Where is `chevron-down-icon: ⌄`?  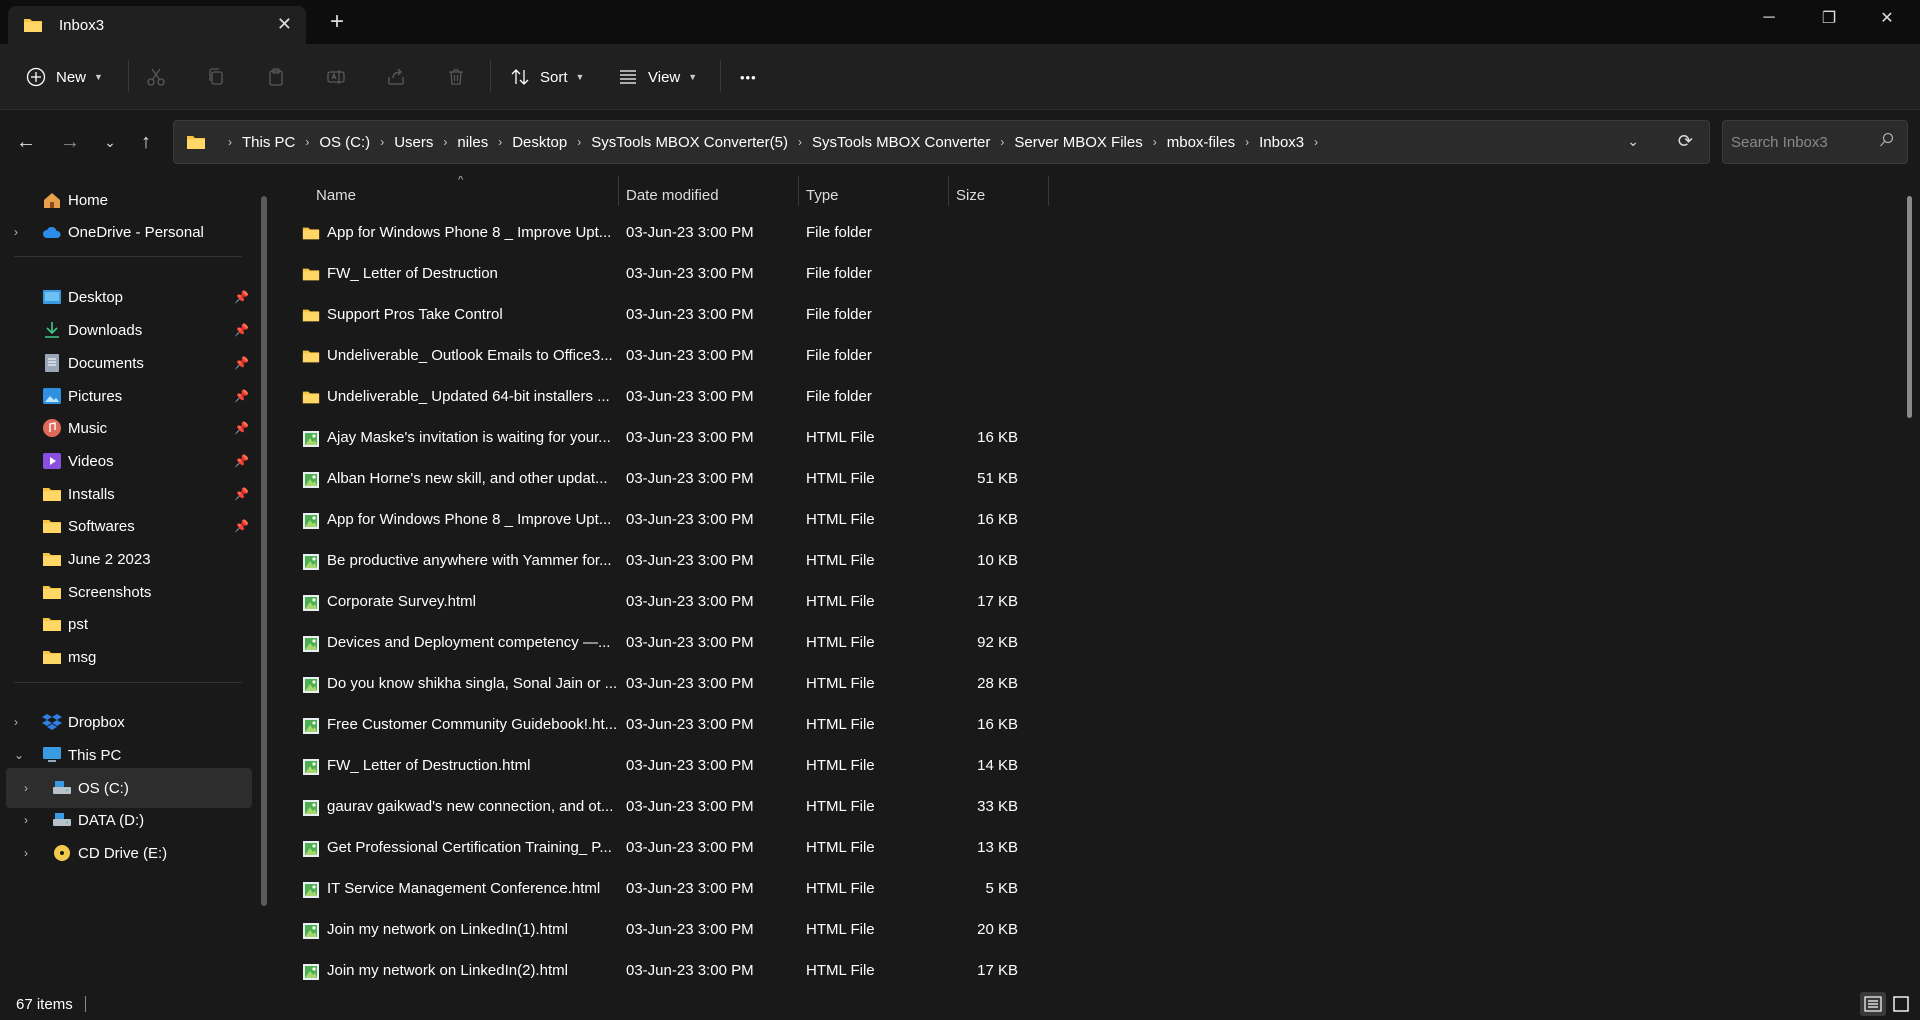
chevron-down-icon: ⌄ is located at coordinates (19, 755).